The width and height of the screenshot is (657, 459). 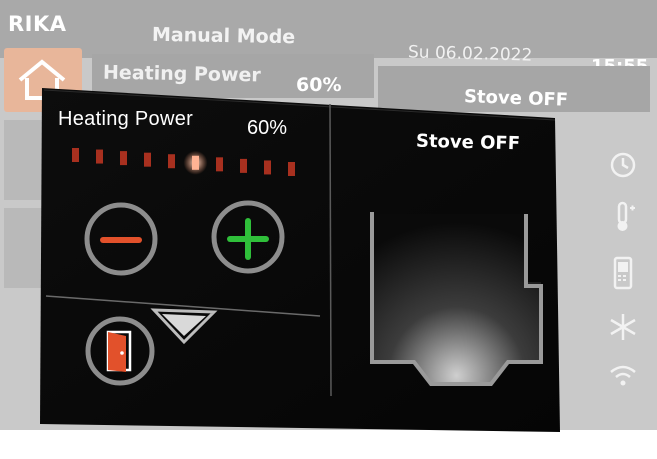 I want to click on panel-divider-vertical, so click(x=330, y=250).